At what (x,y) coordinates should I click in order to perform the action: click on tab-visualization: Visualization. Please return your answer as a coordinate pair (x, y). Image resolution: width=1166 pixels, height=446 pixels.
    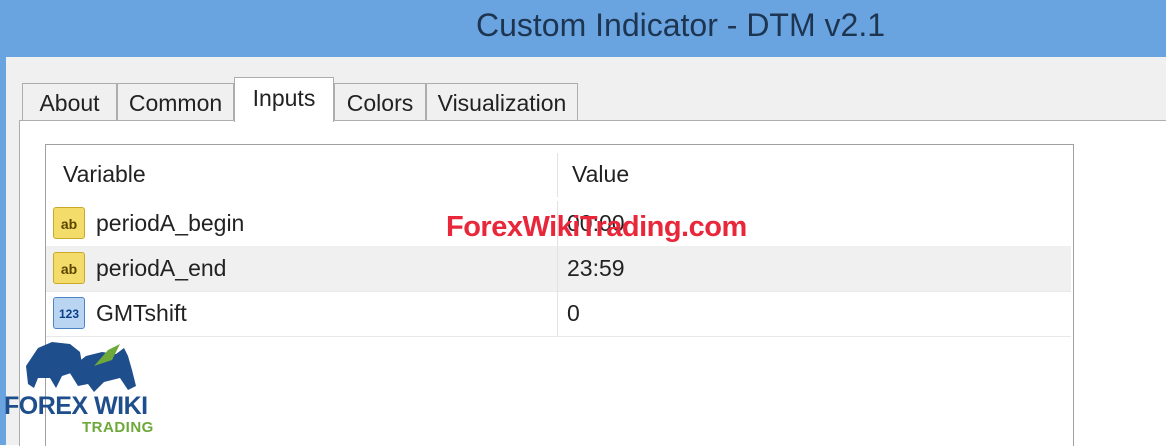
    Looking at the image, I should click on (502, 102).